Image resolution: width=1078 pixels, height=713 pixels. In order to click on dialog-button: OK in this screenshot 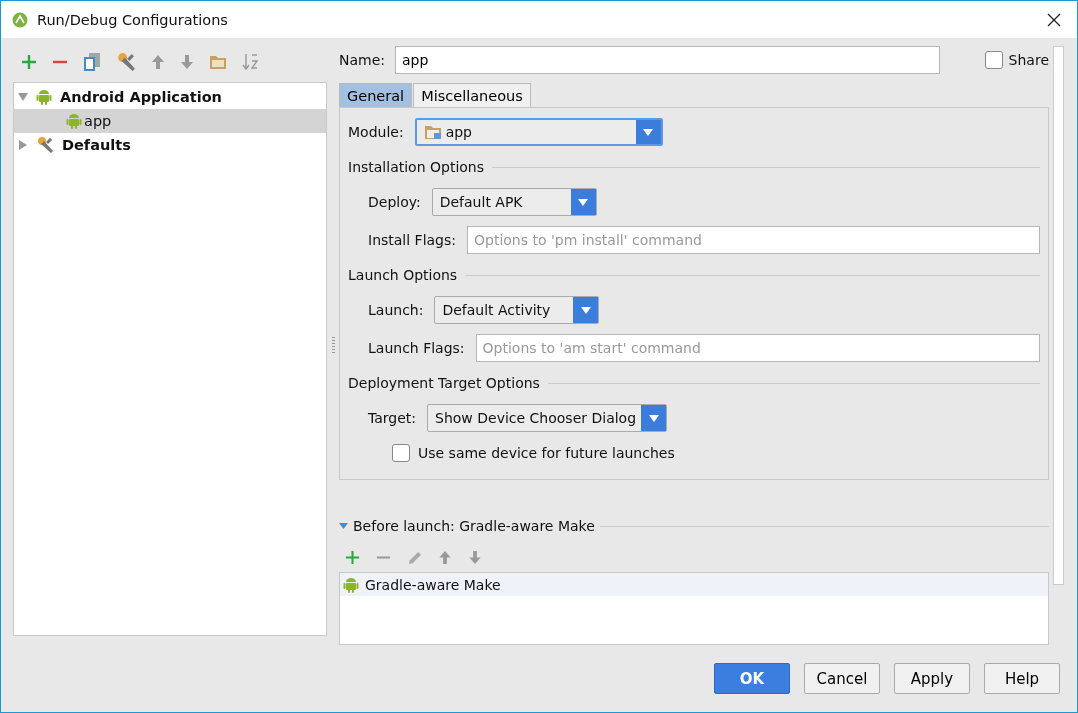, I will do `click(752, 678)`.